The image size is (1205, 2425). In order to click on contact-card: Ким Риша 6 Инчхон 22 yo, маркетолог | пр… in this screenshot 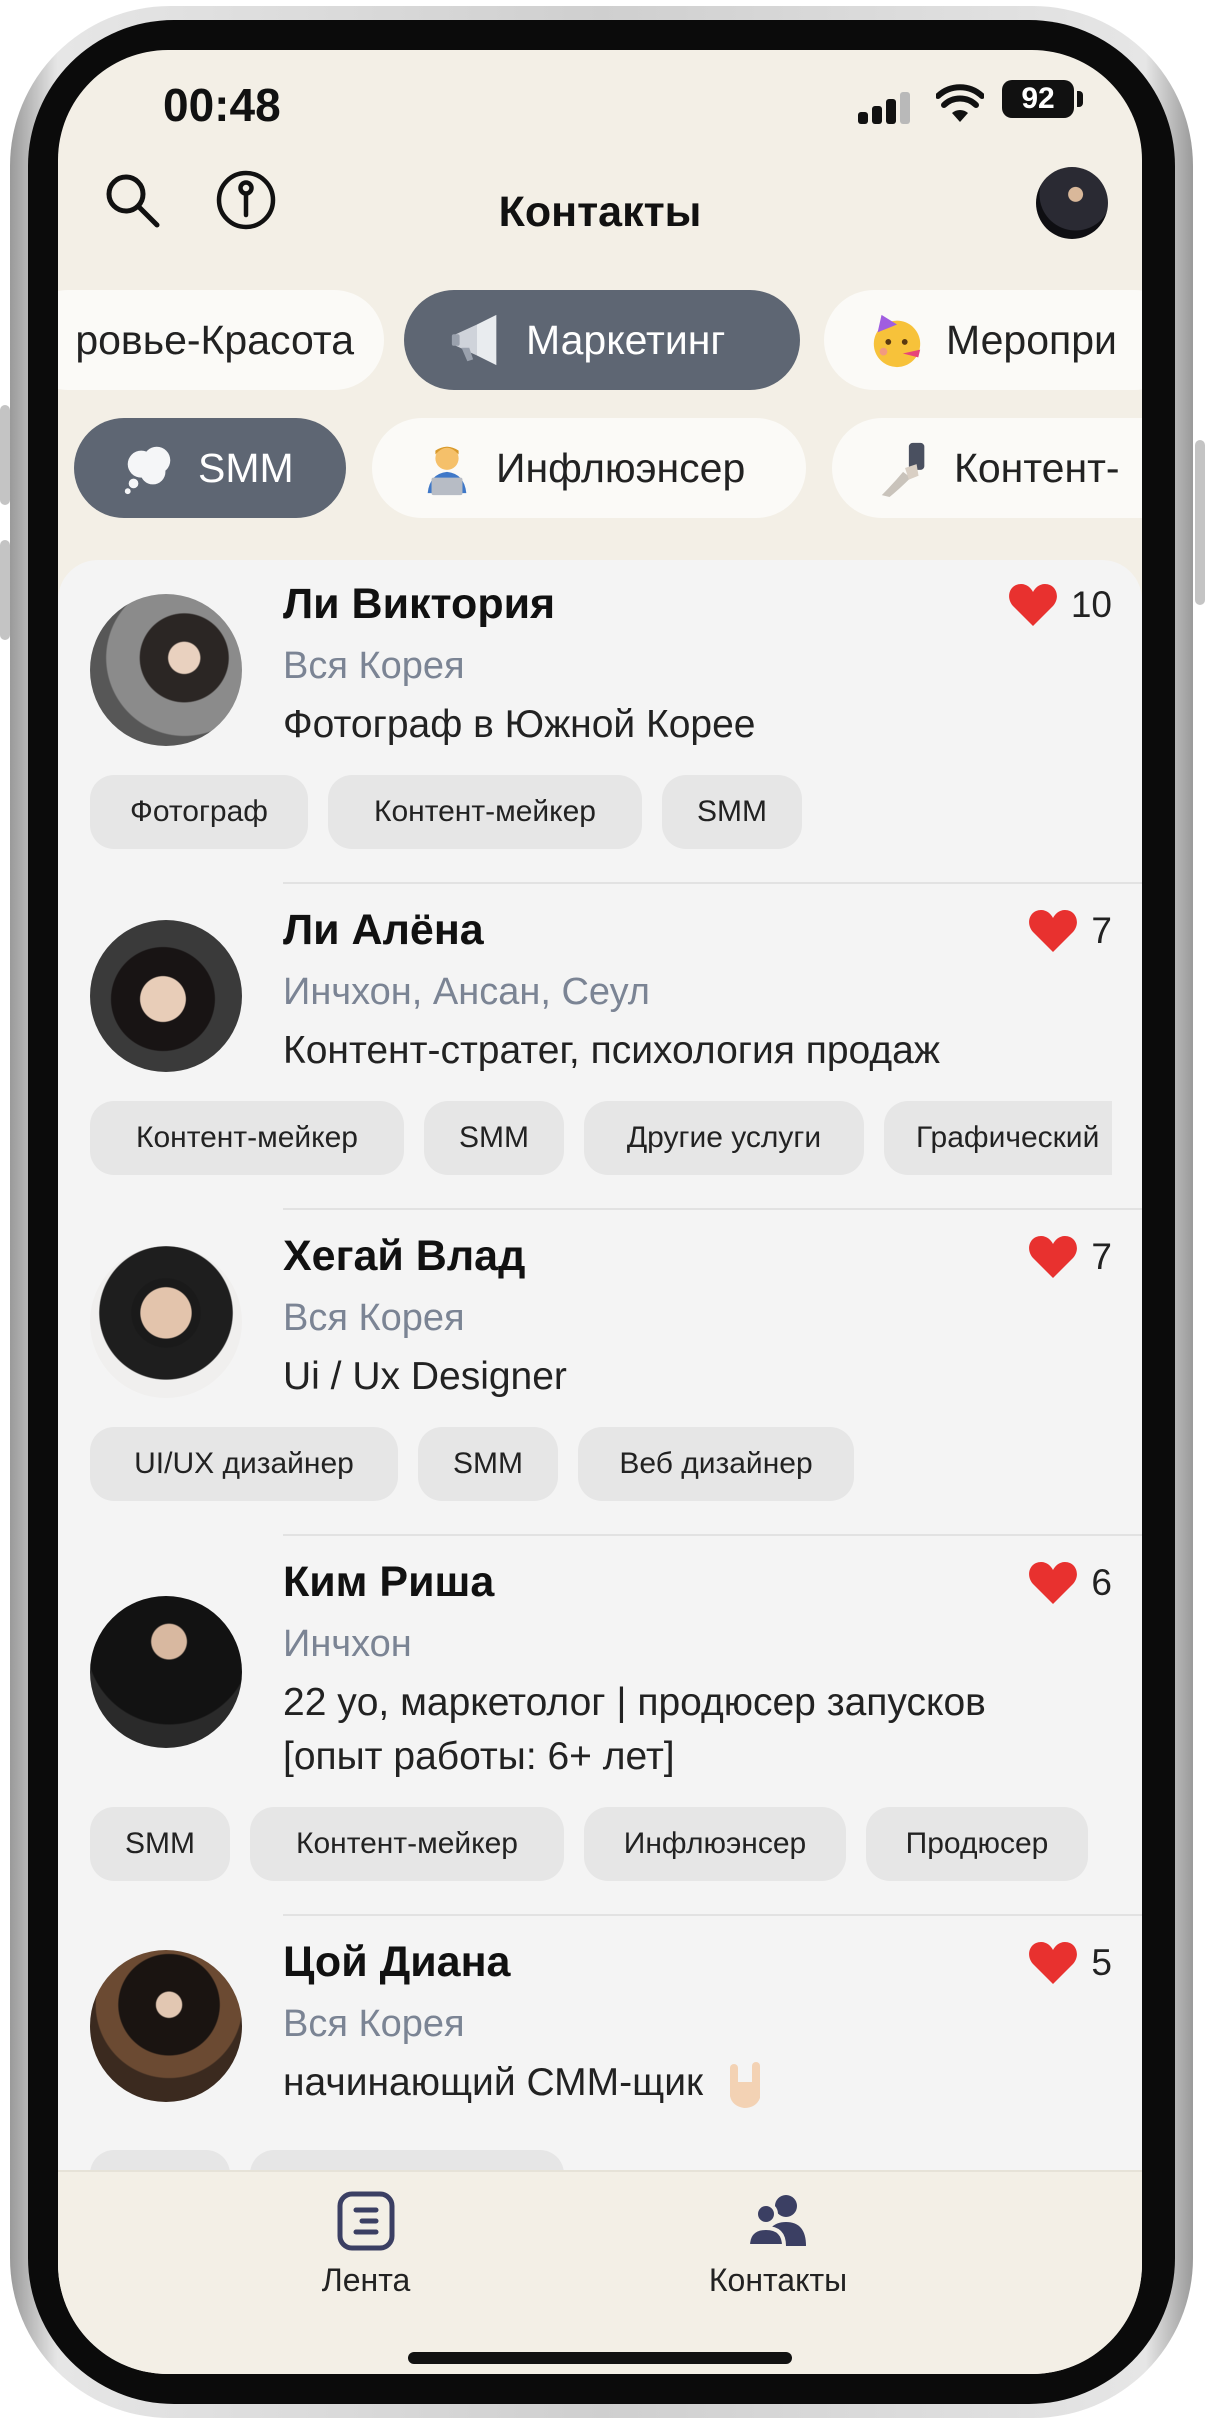, I will do `click(600, 1724)`.